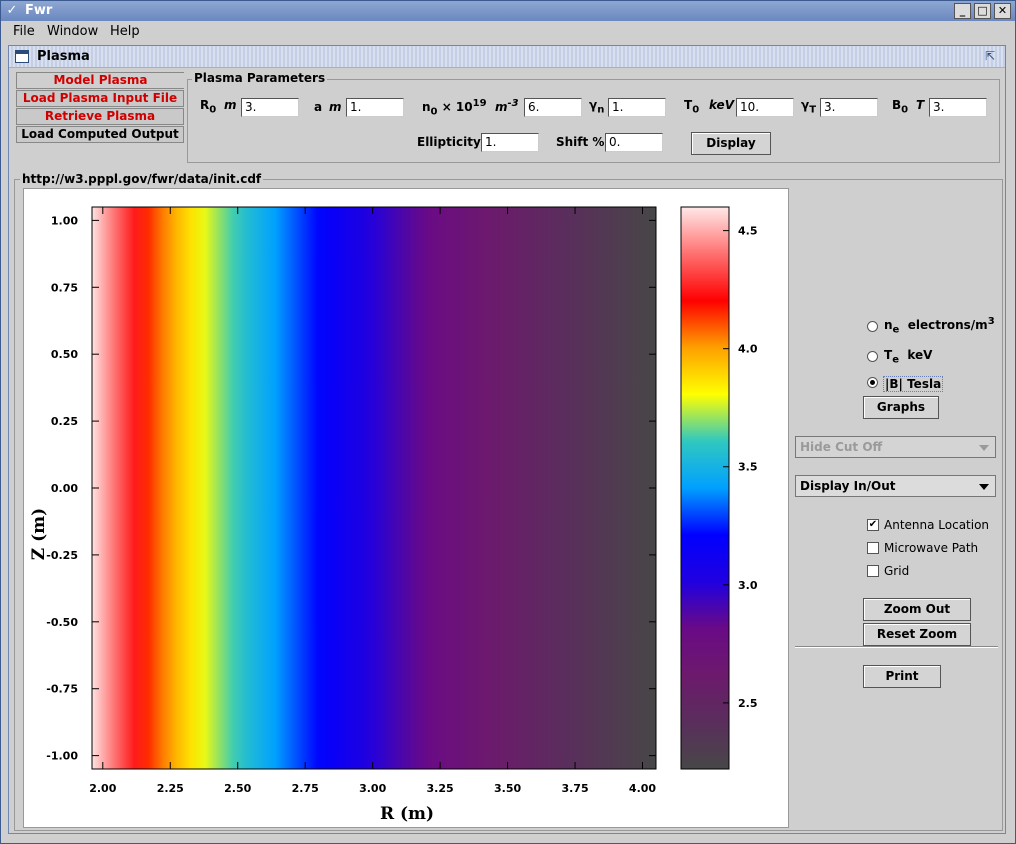  What do you see at coordinates (507, 106) in the screenshot?
I see `n0-unit: m-3` at bounding box center [507, 106].